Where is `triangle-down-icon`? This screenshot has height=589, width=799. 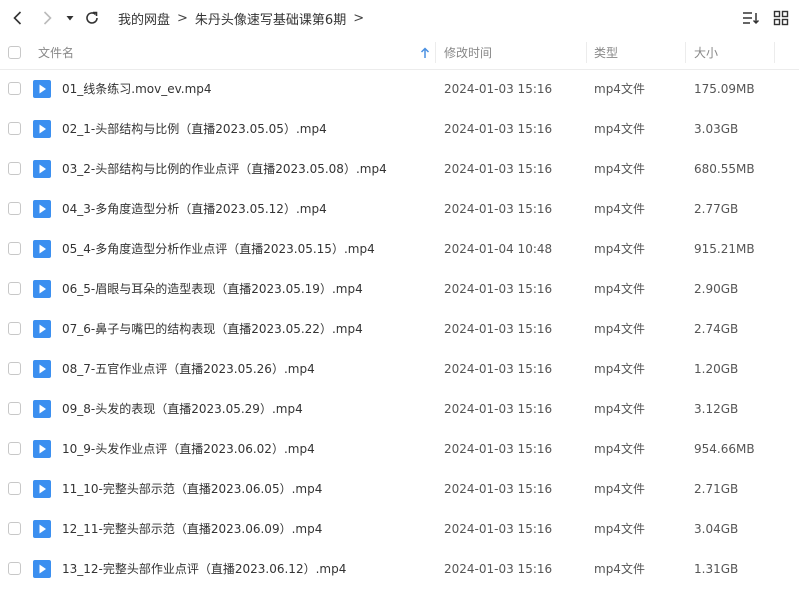 triangle-down-icon is located at coordinates (70, 18).